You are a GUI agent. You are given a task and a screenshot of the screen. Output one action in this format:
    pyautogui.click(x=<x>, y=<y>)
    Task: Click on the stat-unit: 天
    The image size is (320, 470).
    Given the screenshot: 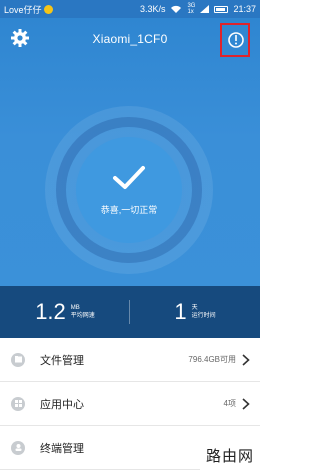 What is the action you would take?
    pyautogui.click(x=194, y=308)
    